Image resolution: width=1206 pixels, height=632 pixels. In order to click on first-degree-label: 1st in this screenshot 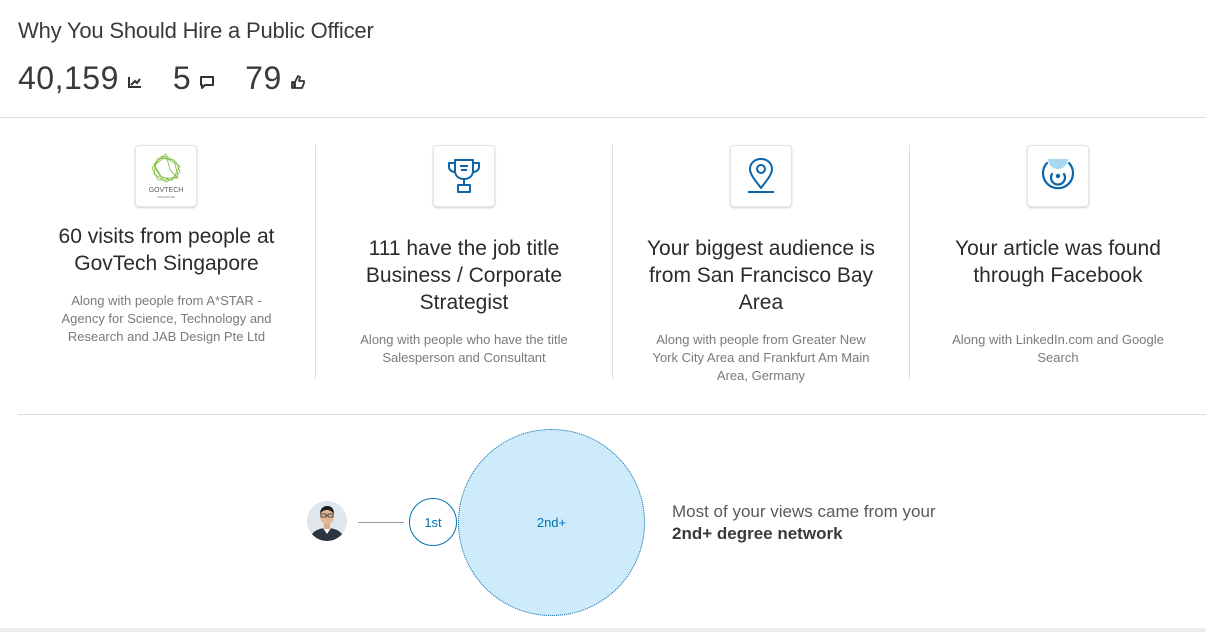, I will do `click(433, 522)`.